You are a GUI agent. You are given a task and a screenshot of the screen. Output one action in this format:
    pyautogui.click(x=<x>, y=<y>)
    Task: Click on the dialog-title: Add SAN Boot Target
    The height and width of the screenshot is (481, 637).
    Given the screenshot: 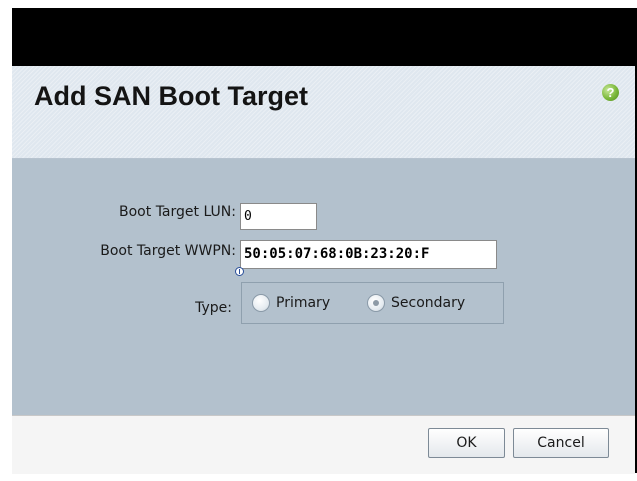 What is the action you would take?
    pyautogui.click(x=171, y=96)
    